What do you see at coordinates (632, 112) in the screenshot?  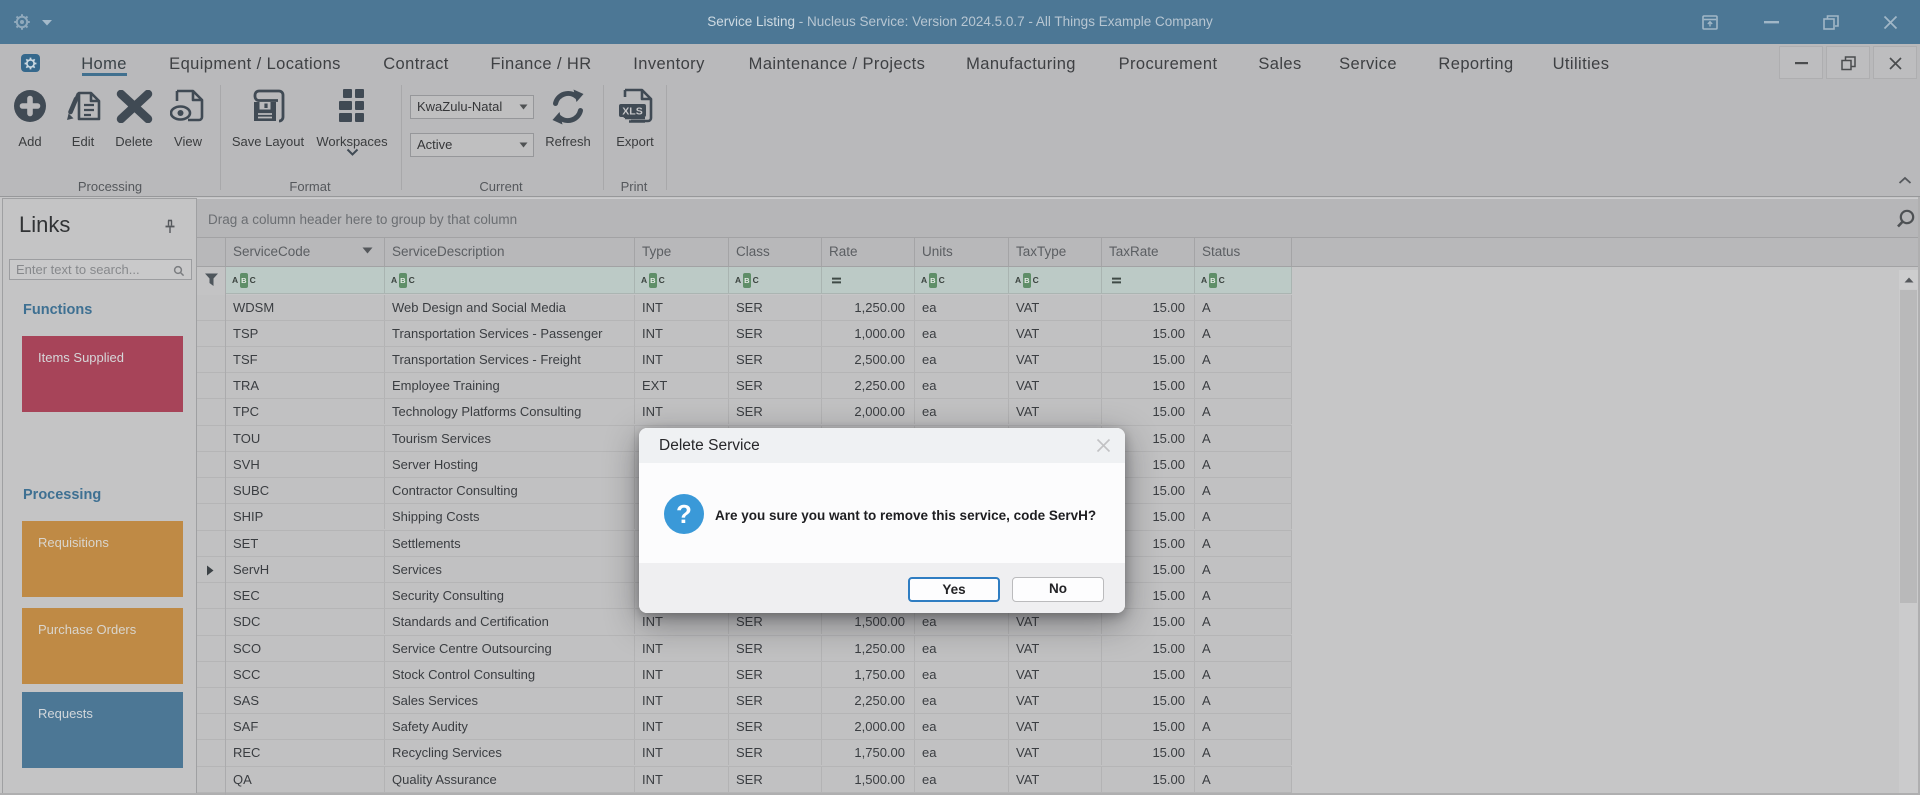 I see `svg-text: XLS` at bounding box center [632, 112].